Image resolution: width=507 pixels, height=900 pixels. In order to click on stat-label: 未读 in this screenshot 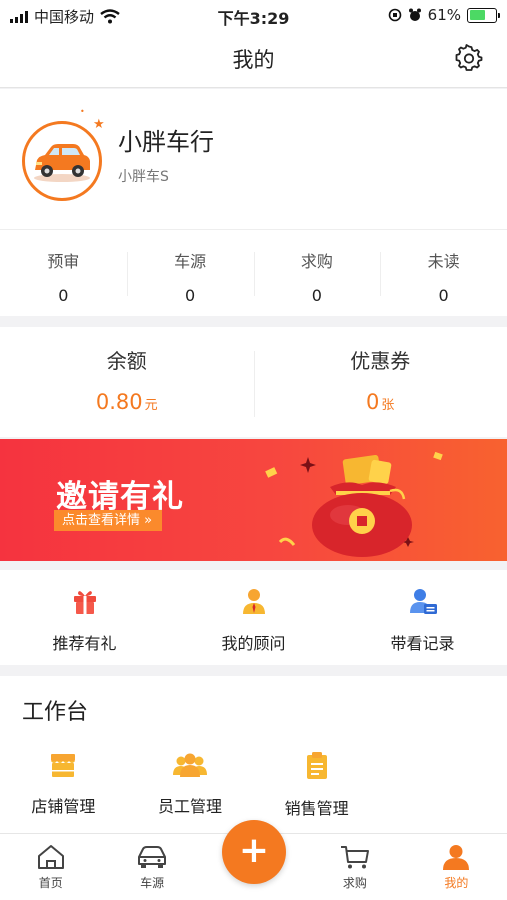, I will do `click(443, 261)`.